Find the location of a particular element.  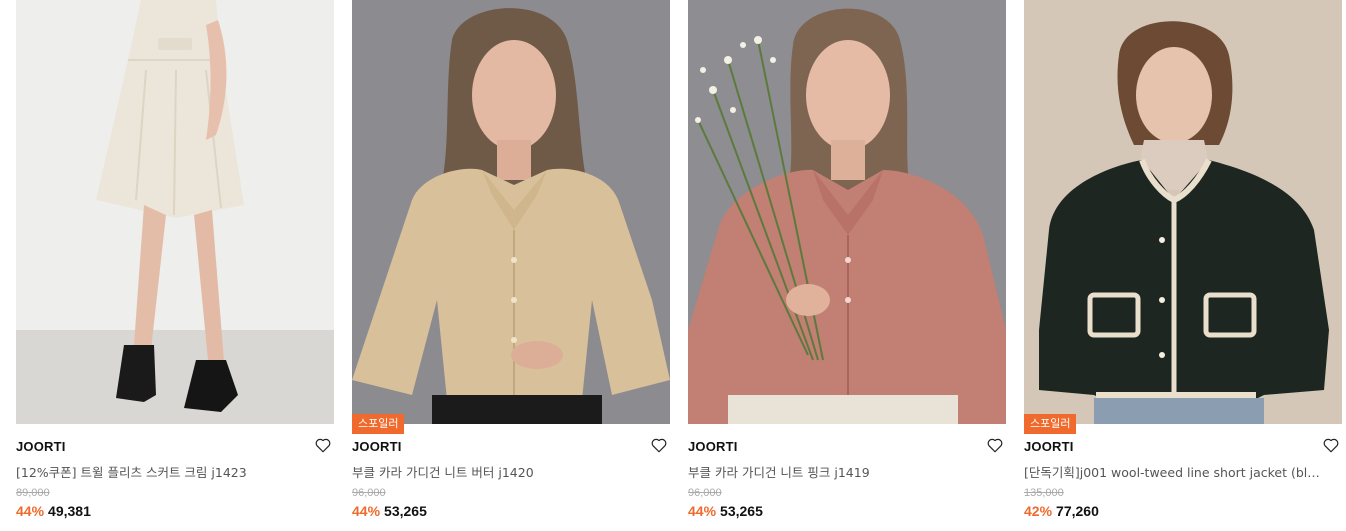

sale-price: 77,260 is located at coordinates (1077, 511).